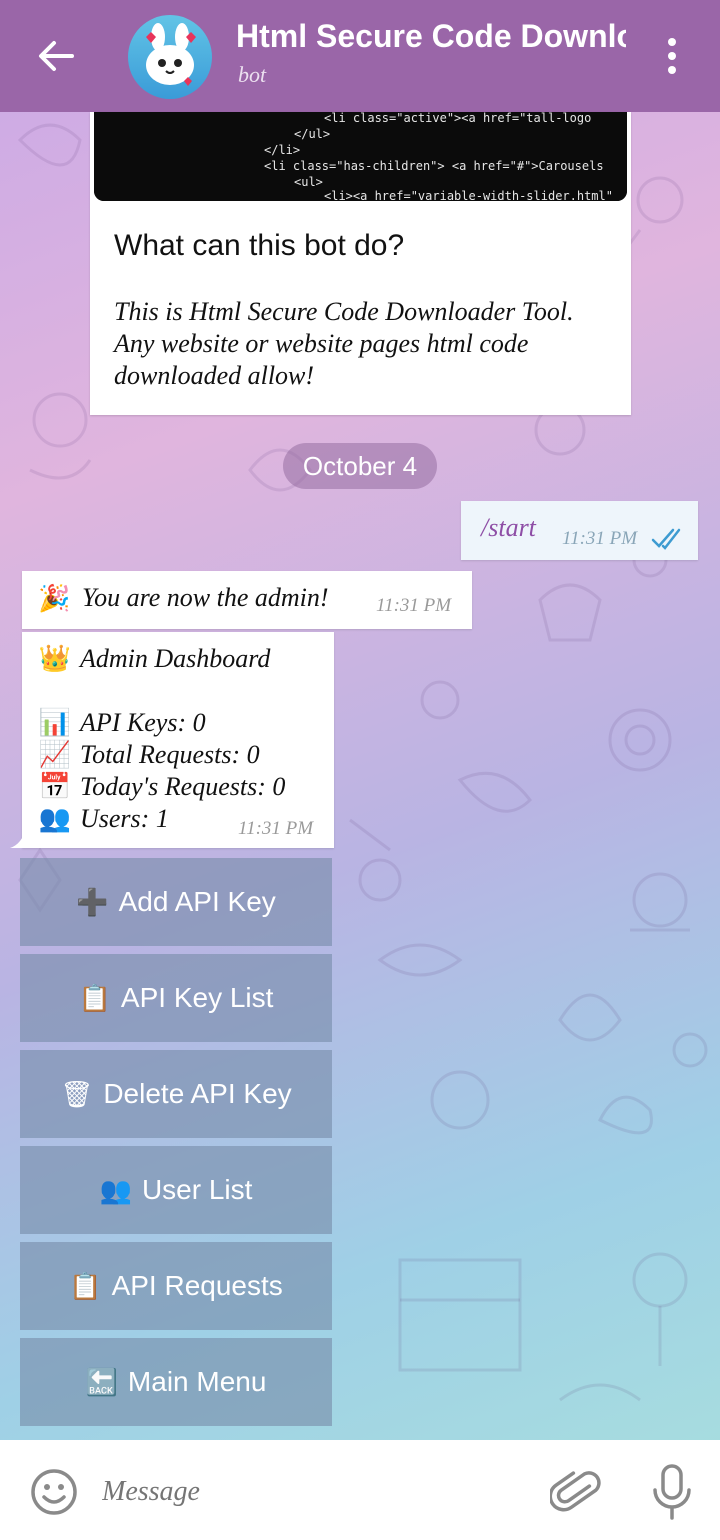 This screenshot has width=720, height=1540. I want to click on code-line: </li>, so click(282, 150).